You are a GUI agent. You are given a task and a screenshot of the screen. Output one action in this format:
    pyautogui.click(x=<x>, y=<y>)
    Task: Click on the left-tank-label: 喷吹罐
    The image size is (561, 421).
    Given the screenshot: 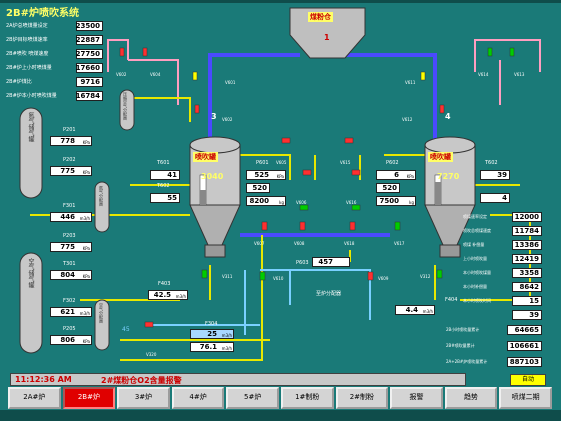 What is the action you would take?
    pyautogui.click(x=205, y=157)
    